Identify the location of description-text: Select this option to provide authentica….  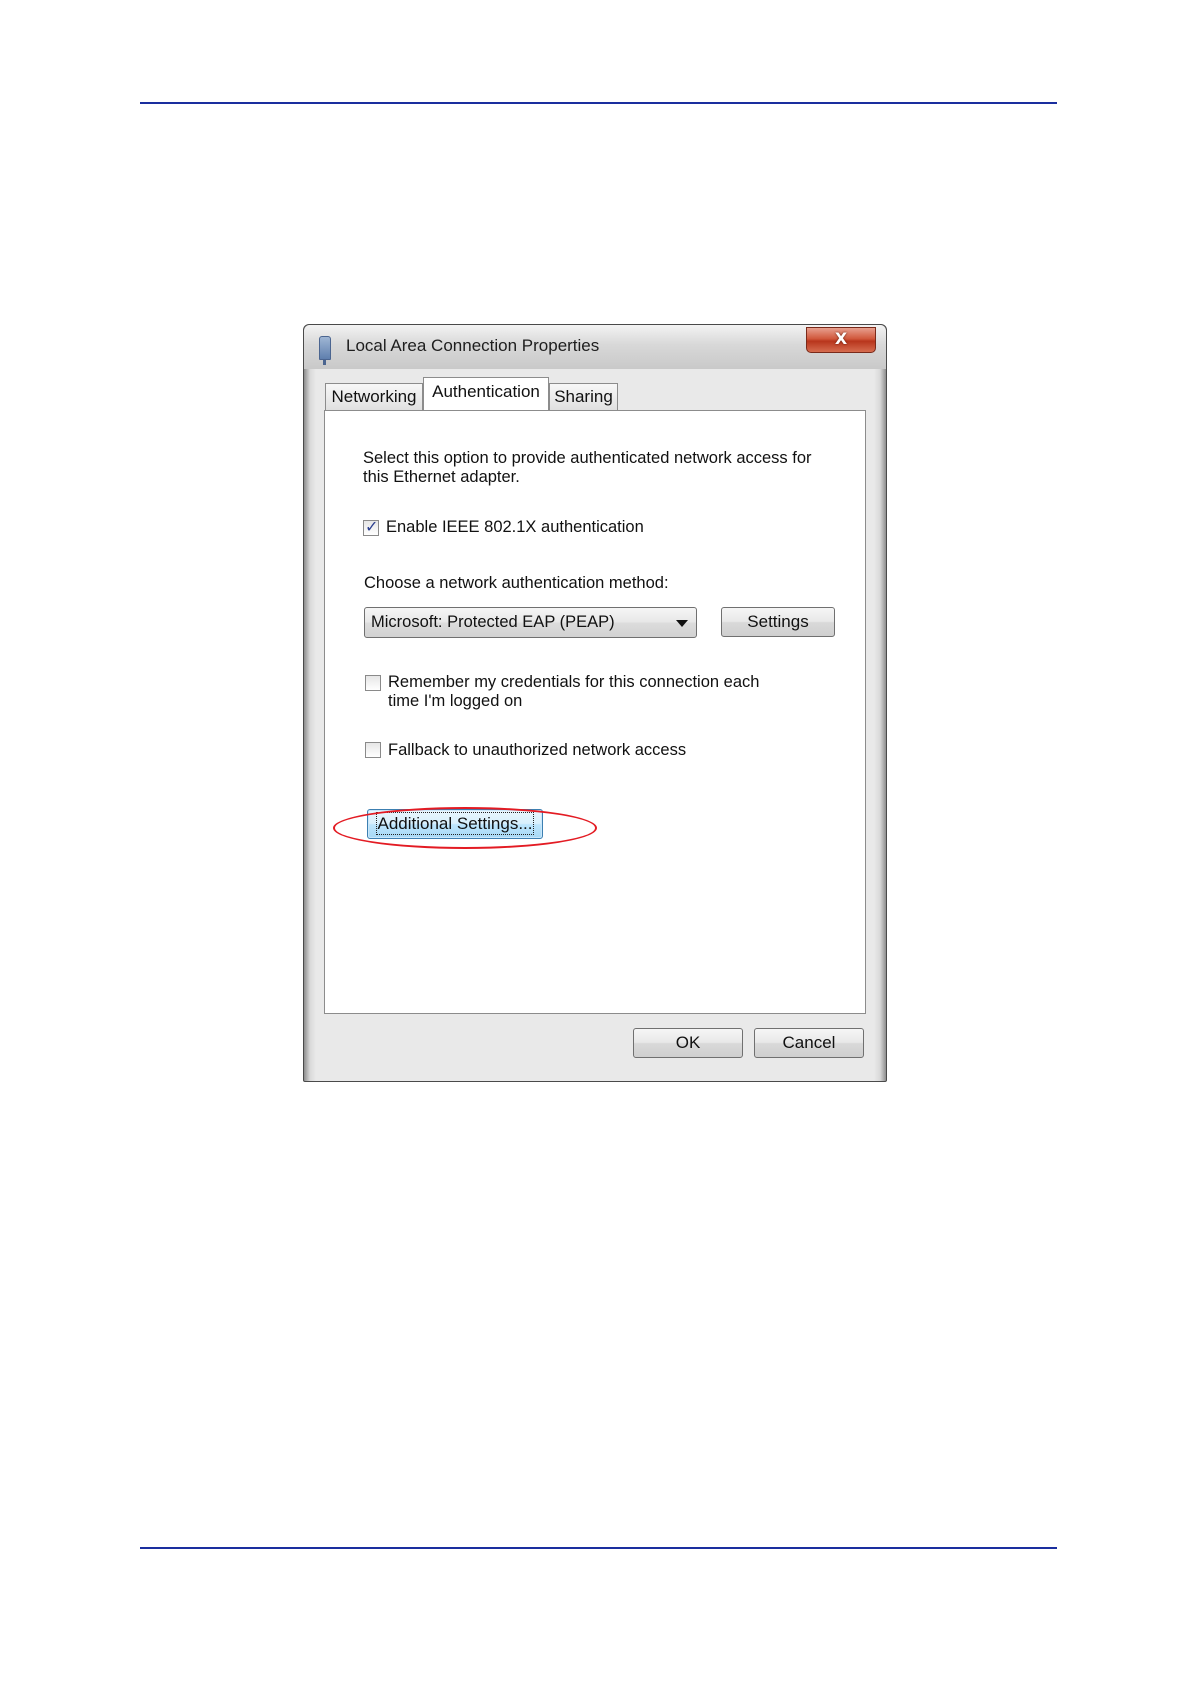
(587, 458).